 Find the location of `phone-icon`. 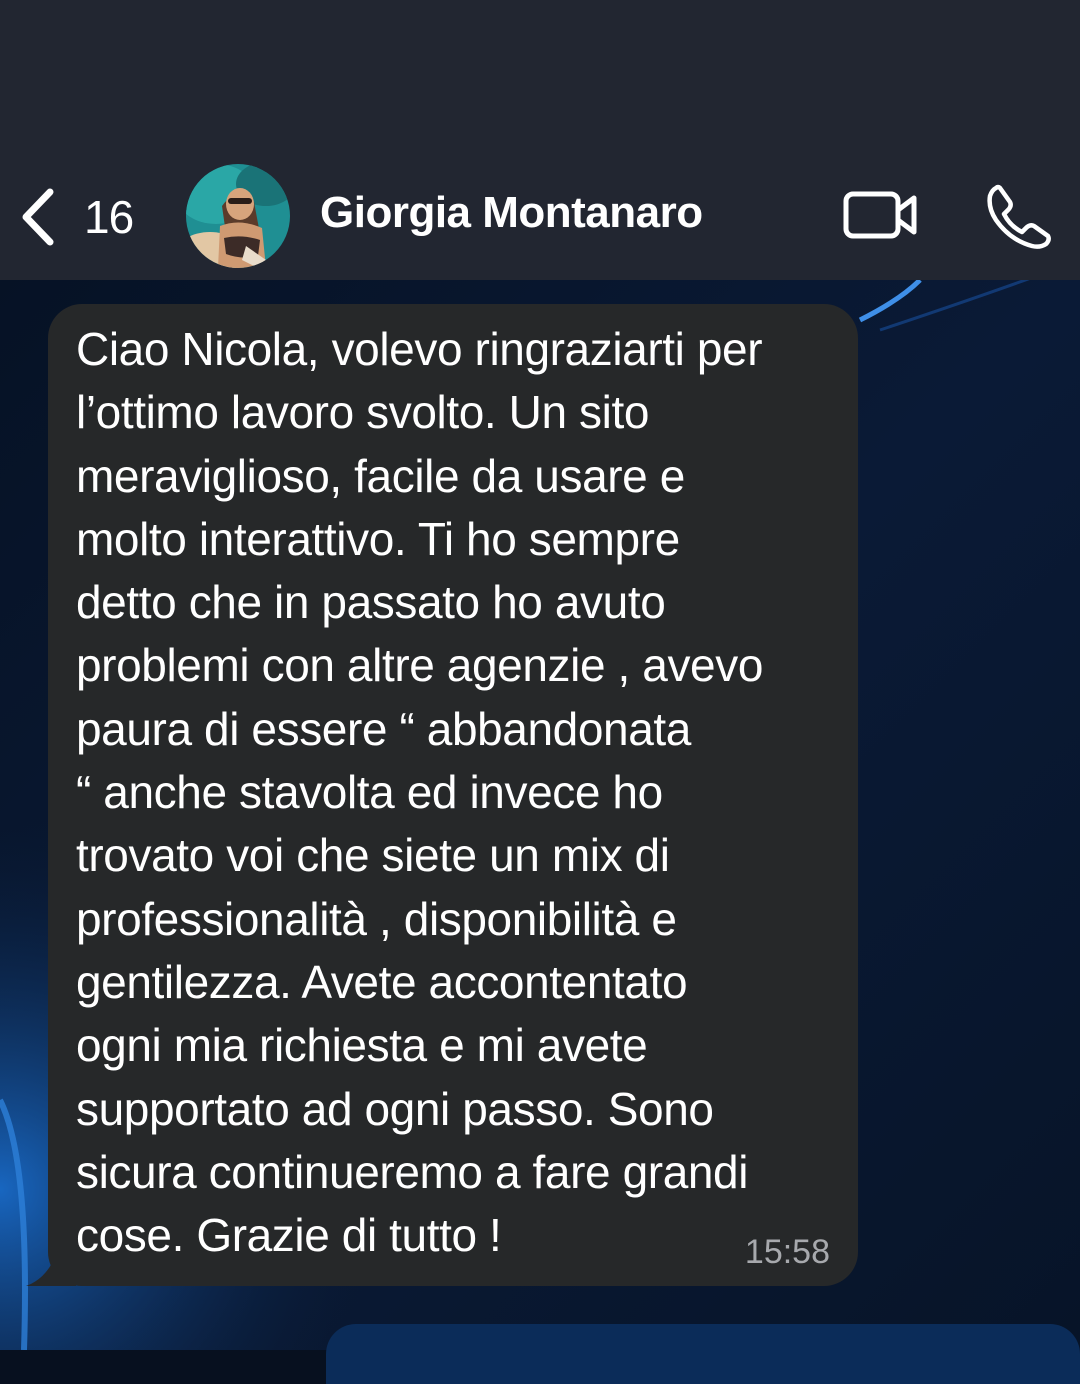

phone-icon is located at coordinates (1018, 219).